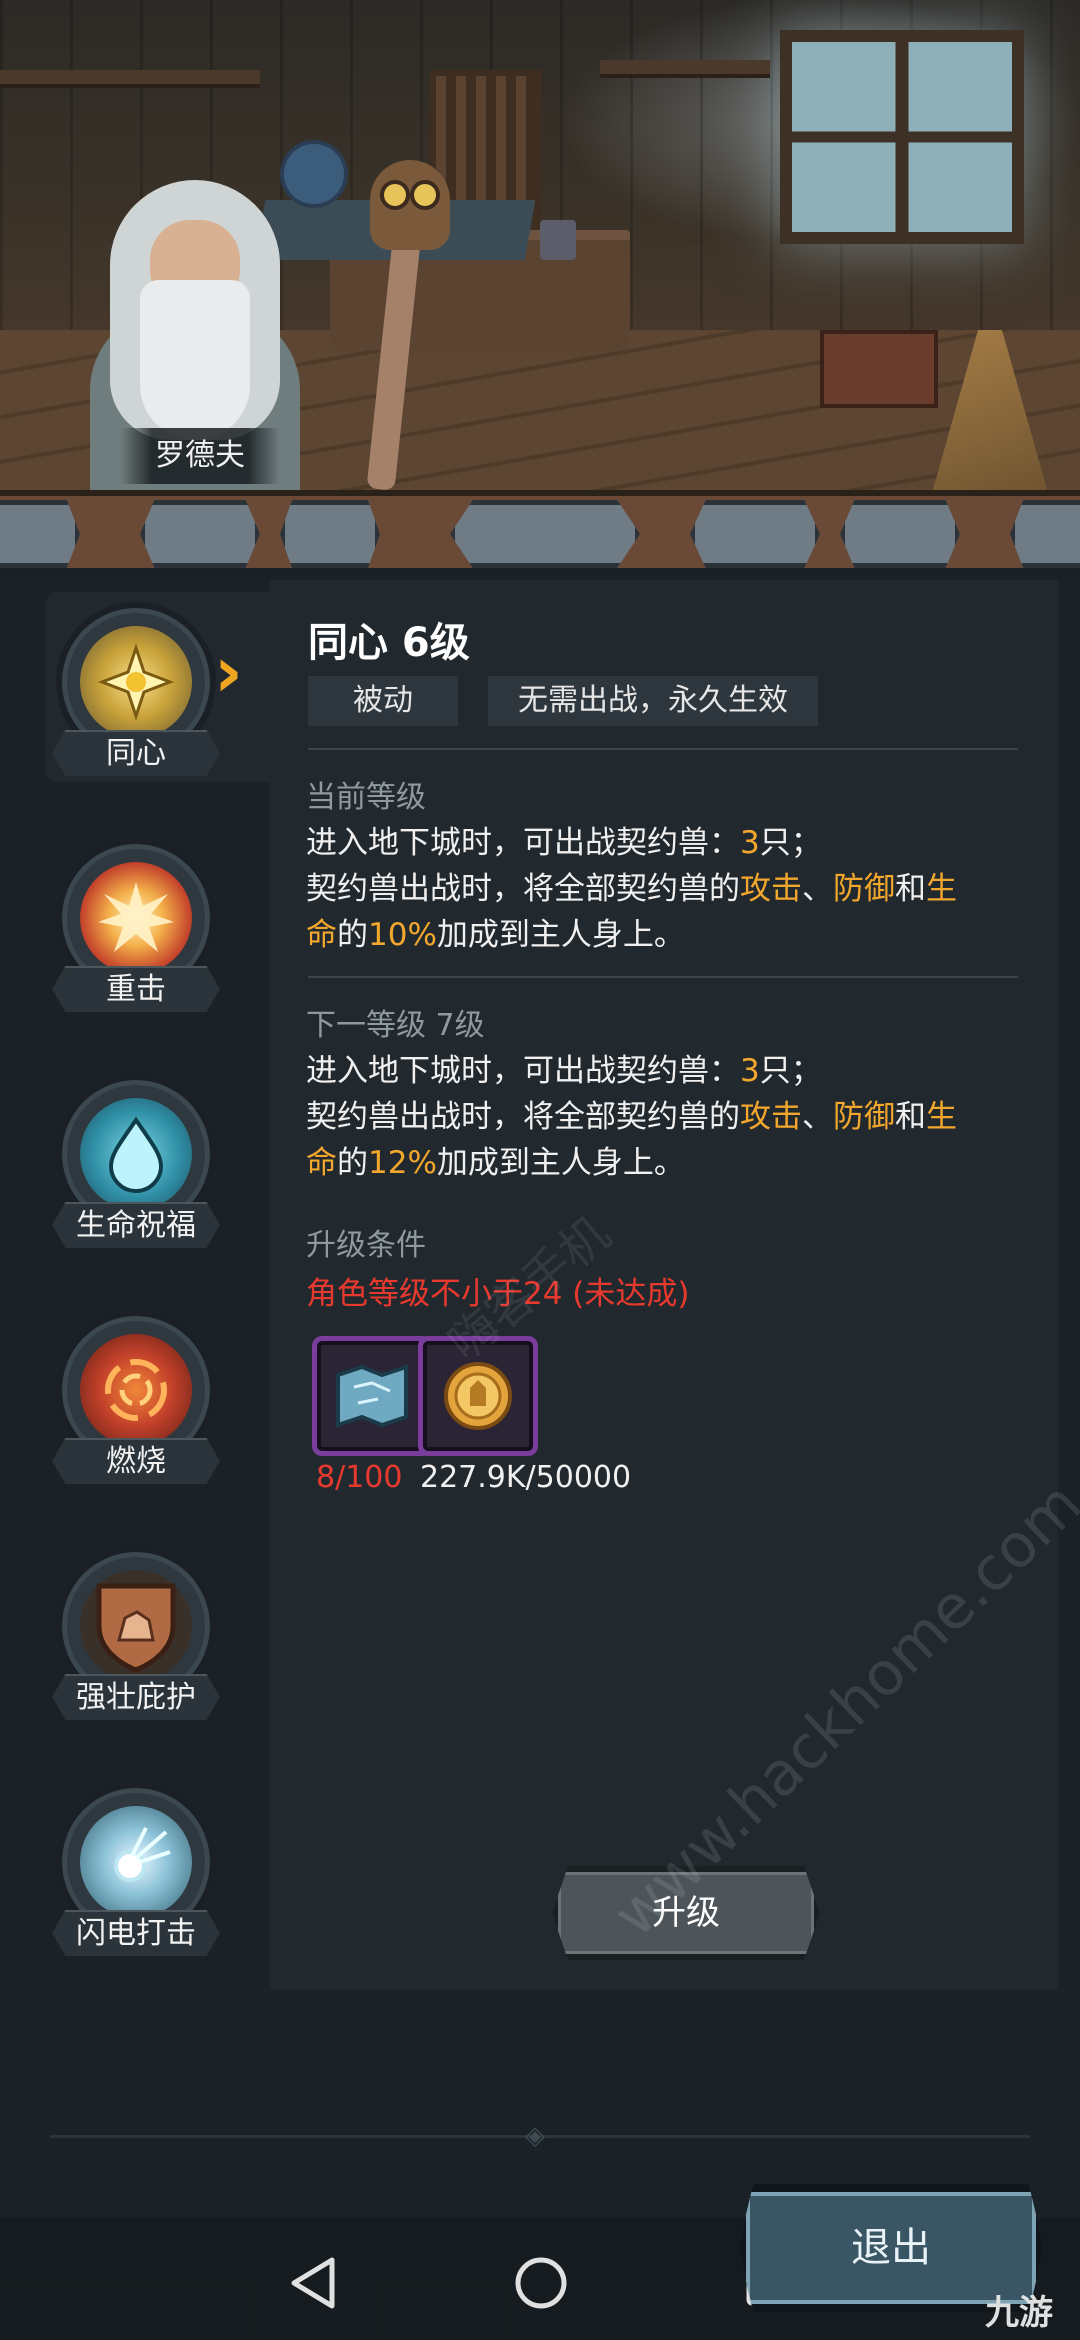  I want to click on rock-shield-icon, so click(136, 1626).